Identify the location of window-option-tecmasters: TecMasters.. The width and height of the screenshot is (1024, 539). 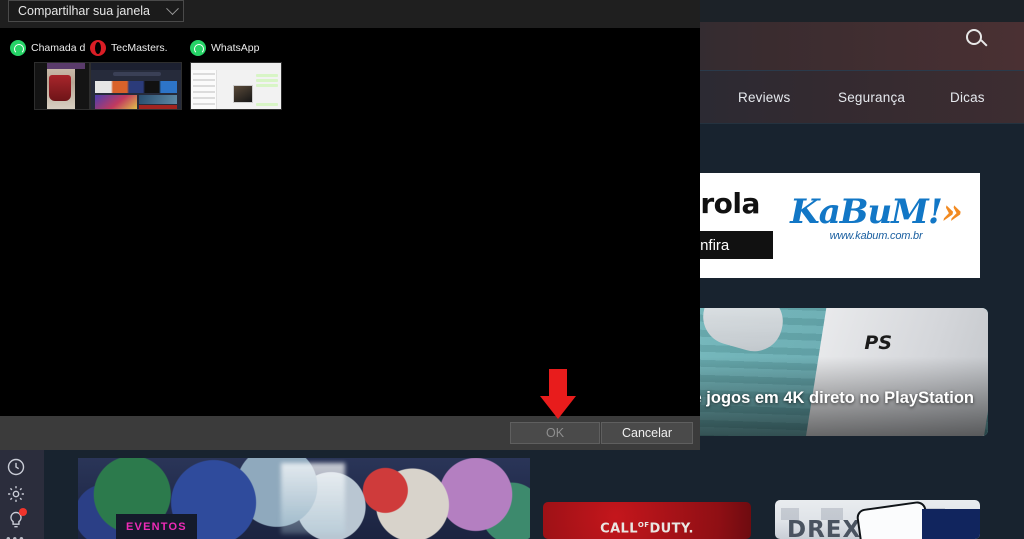
(138, 74).